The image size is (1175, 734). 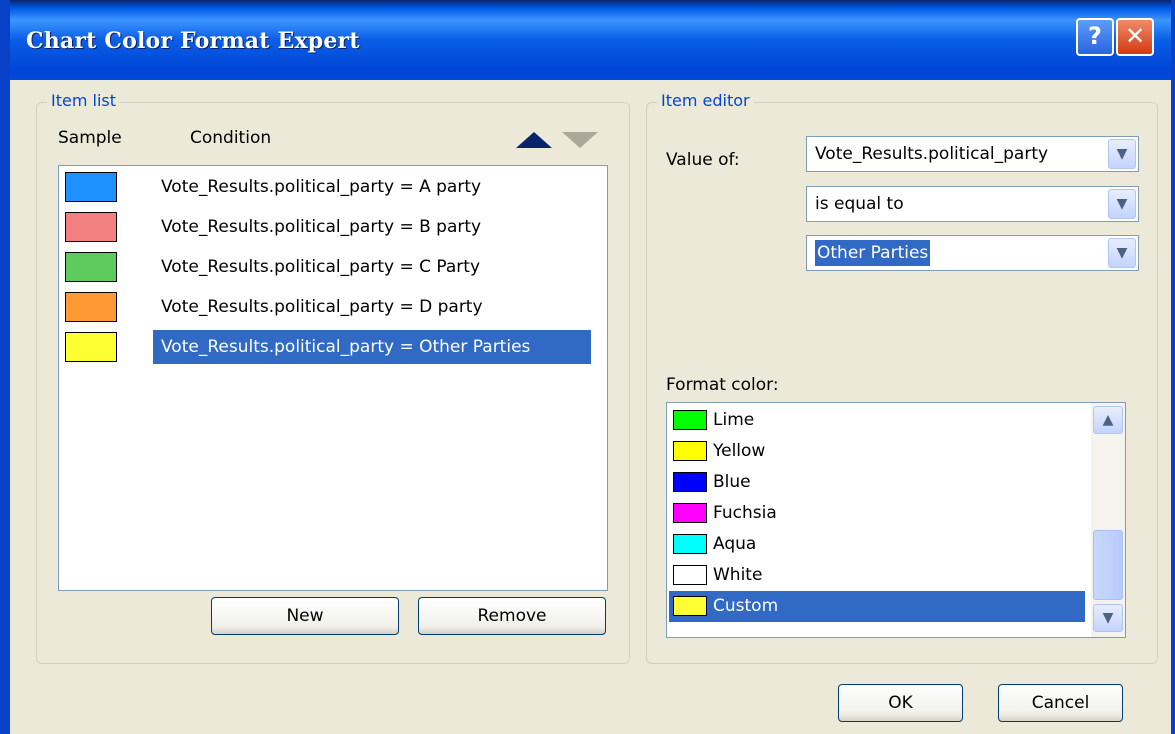 What do you see at coordinates (1108, 618) in the screenshot?
I see `scroll-down-icon: ▼` at bounding box center [1108, 618].